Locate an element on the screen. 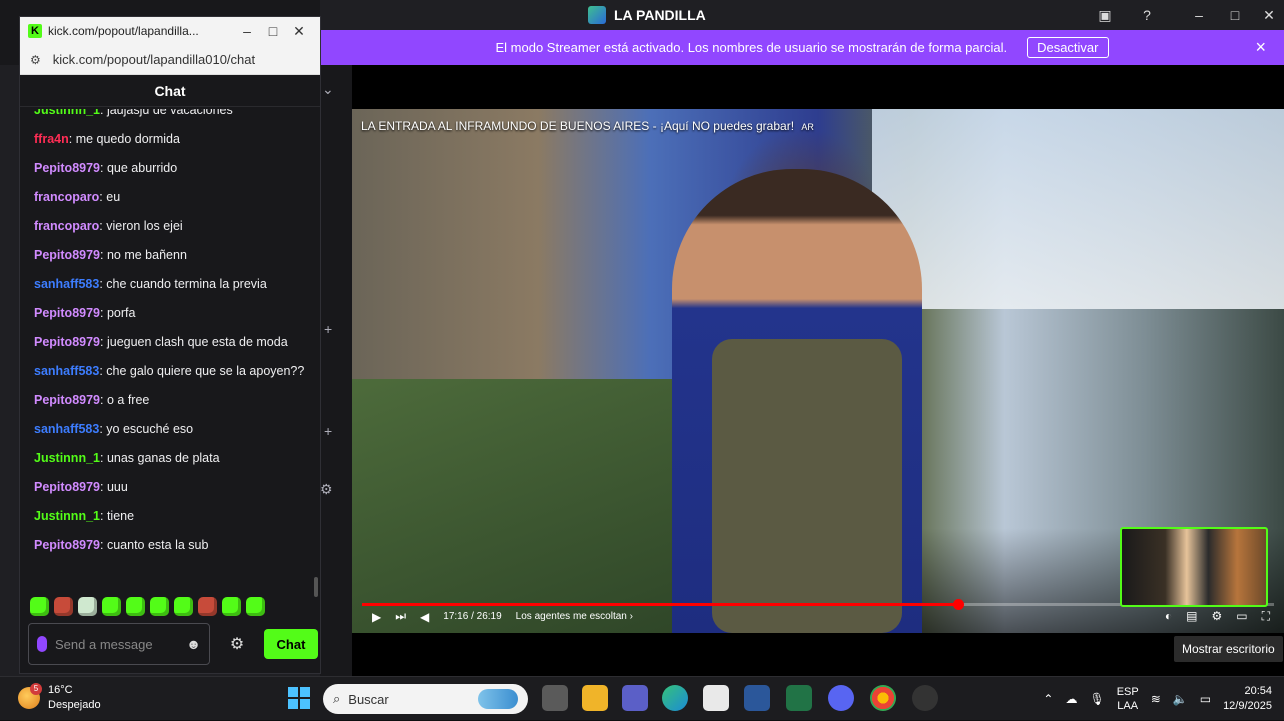  tray-weather-icon: ☁ is located at coordinates (1071, 699).